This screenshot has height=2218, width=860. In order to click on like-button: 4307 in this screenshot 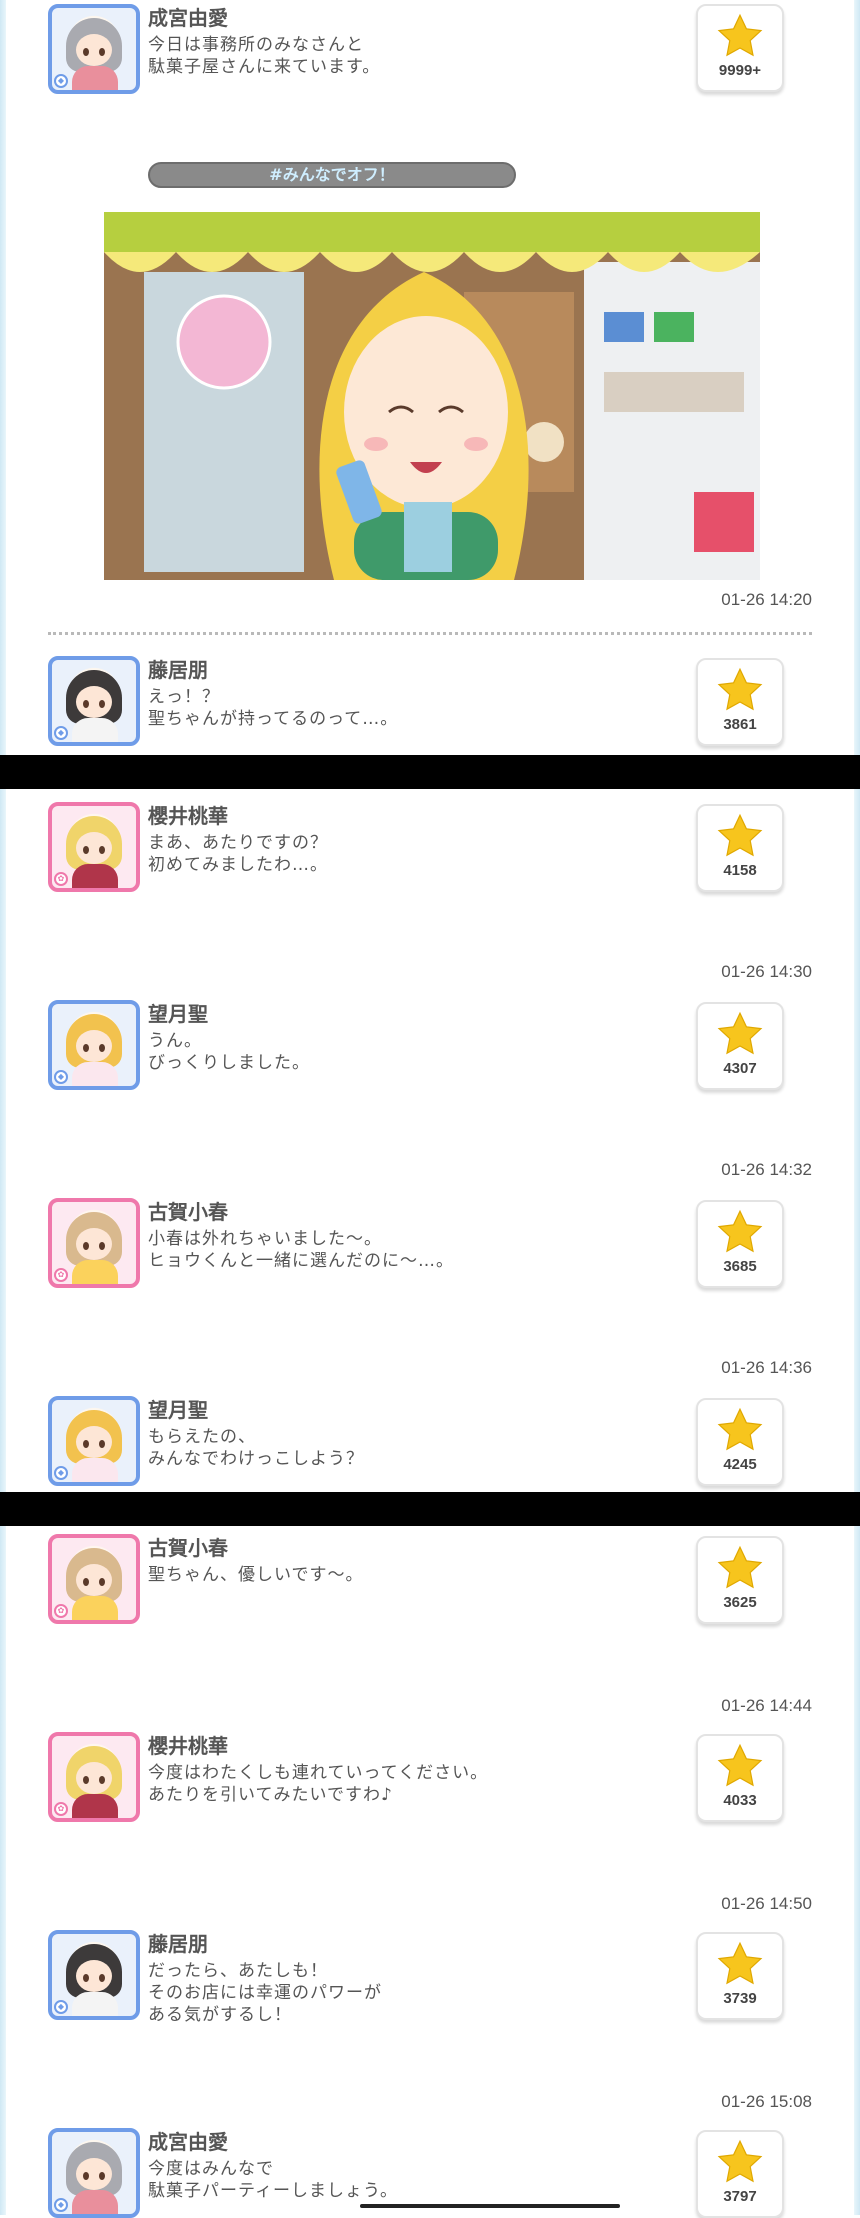, I will do `click(740, 1046)`.